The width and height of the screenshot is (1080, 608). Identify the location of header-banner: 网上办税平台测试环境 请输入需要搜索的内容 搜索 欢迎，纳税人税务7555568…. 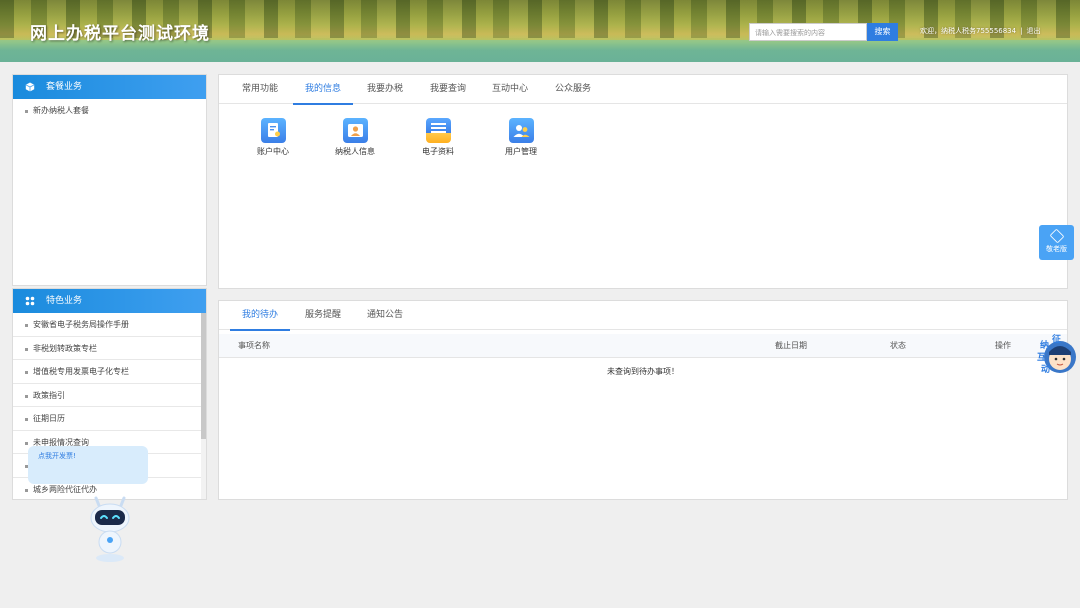
(540, 31).